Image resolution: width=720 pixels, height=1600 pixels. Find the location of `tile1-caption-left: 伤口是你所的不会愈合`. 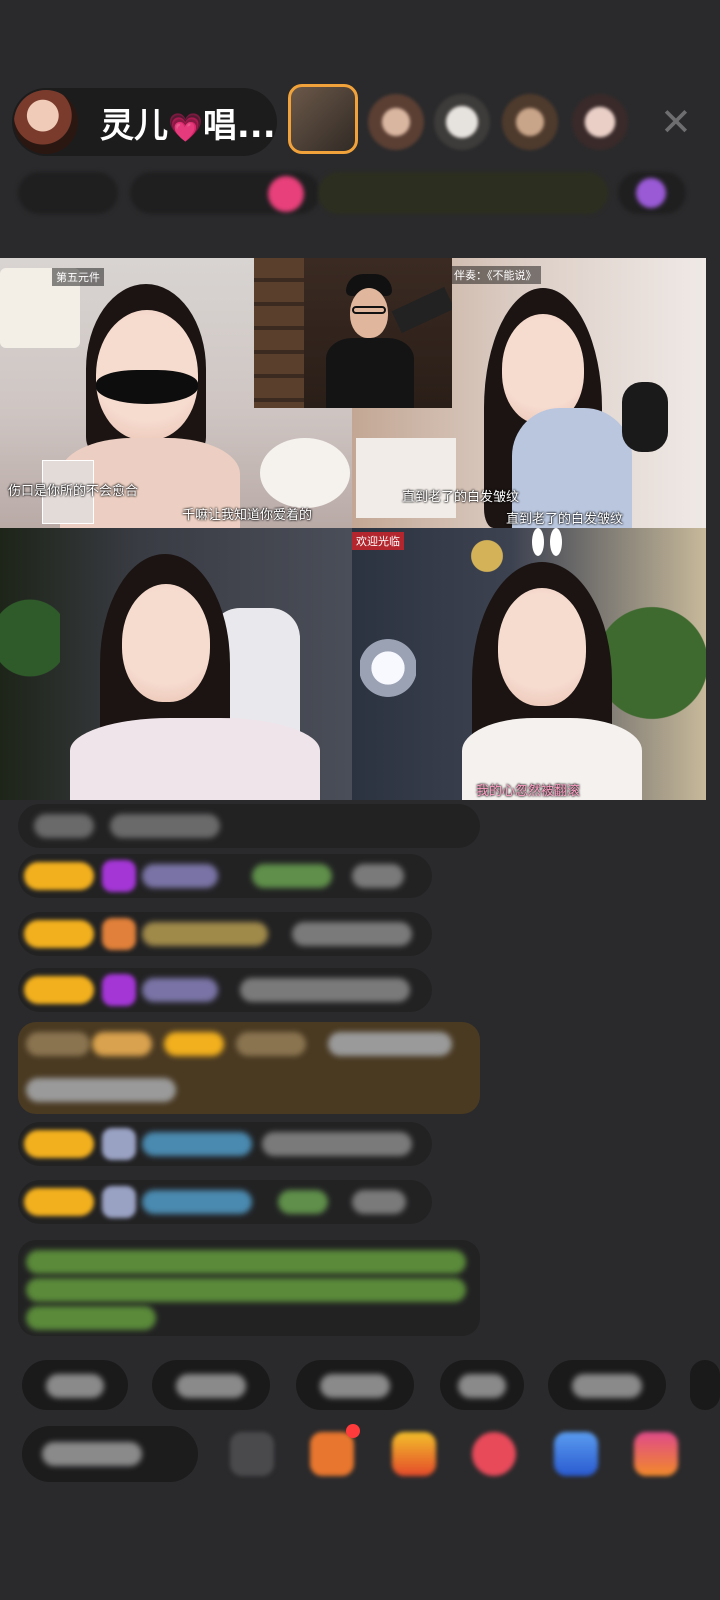

tile1-caption-left: 伤口是你所的不会愈合 is located at coordinates (73, 491).